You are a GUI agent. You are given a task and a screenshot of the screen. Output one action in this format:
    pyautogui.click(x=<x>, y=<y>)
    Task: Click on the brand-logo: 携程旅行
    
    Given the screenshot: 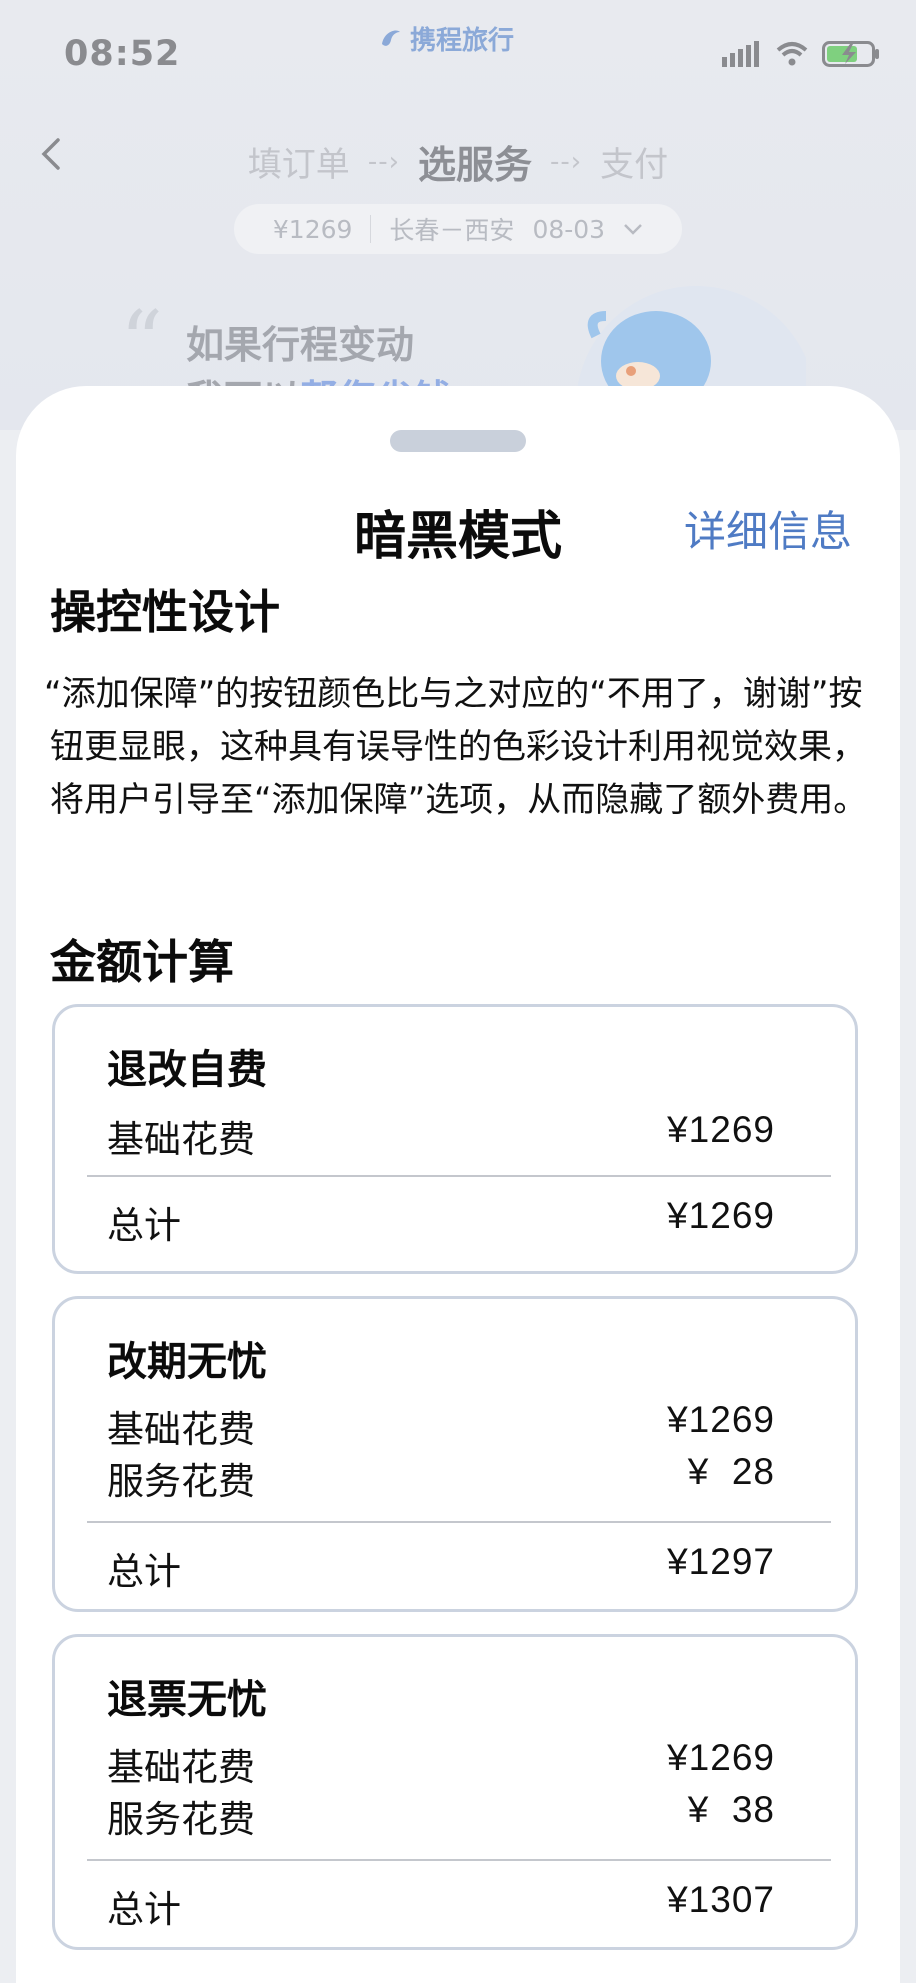 What is the action you would take?
    pyautogui.click(x=446, y=38)
    